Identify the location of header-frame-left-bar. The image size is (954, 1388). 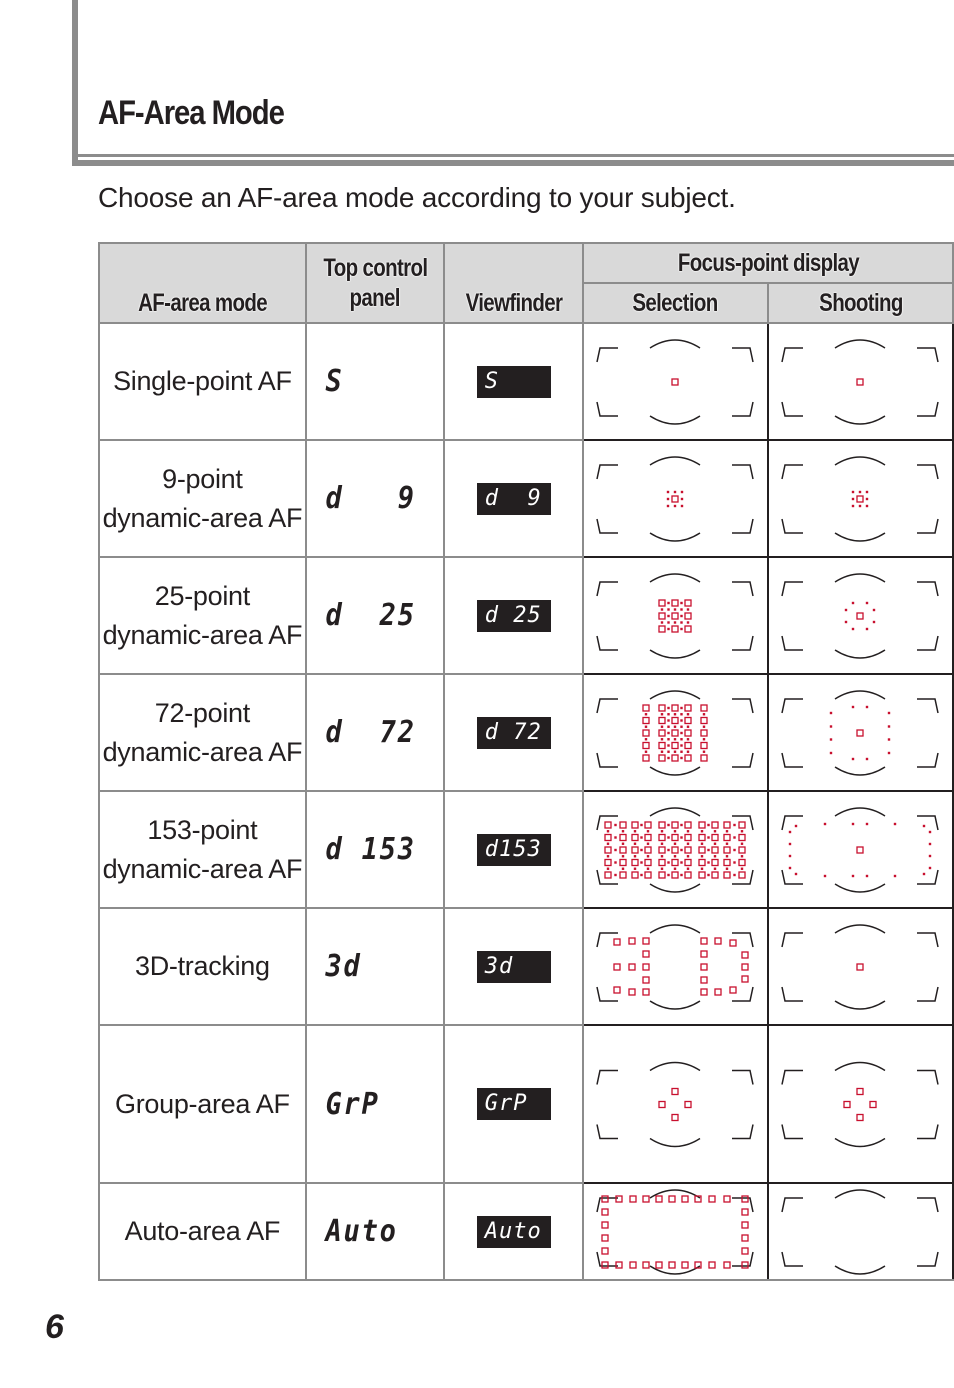
(75, 83).